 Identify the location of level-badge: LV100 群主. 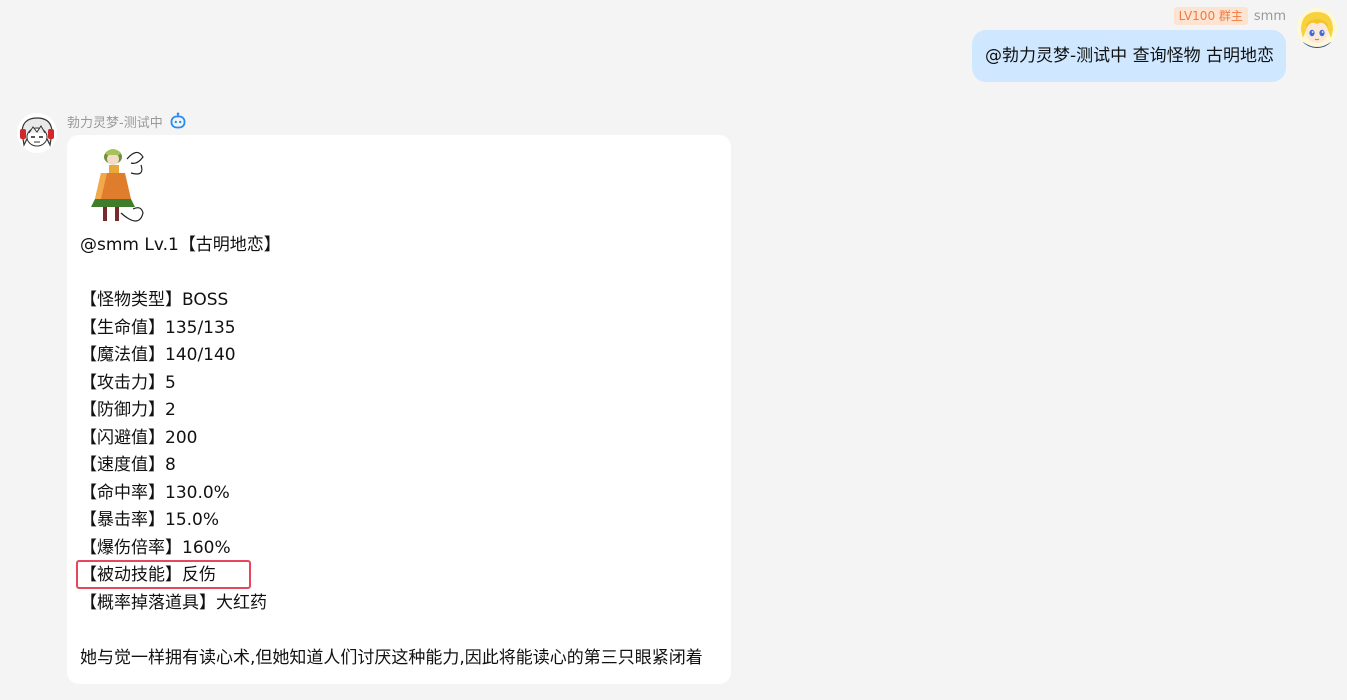
(1210, 16).